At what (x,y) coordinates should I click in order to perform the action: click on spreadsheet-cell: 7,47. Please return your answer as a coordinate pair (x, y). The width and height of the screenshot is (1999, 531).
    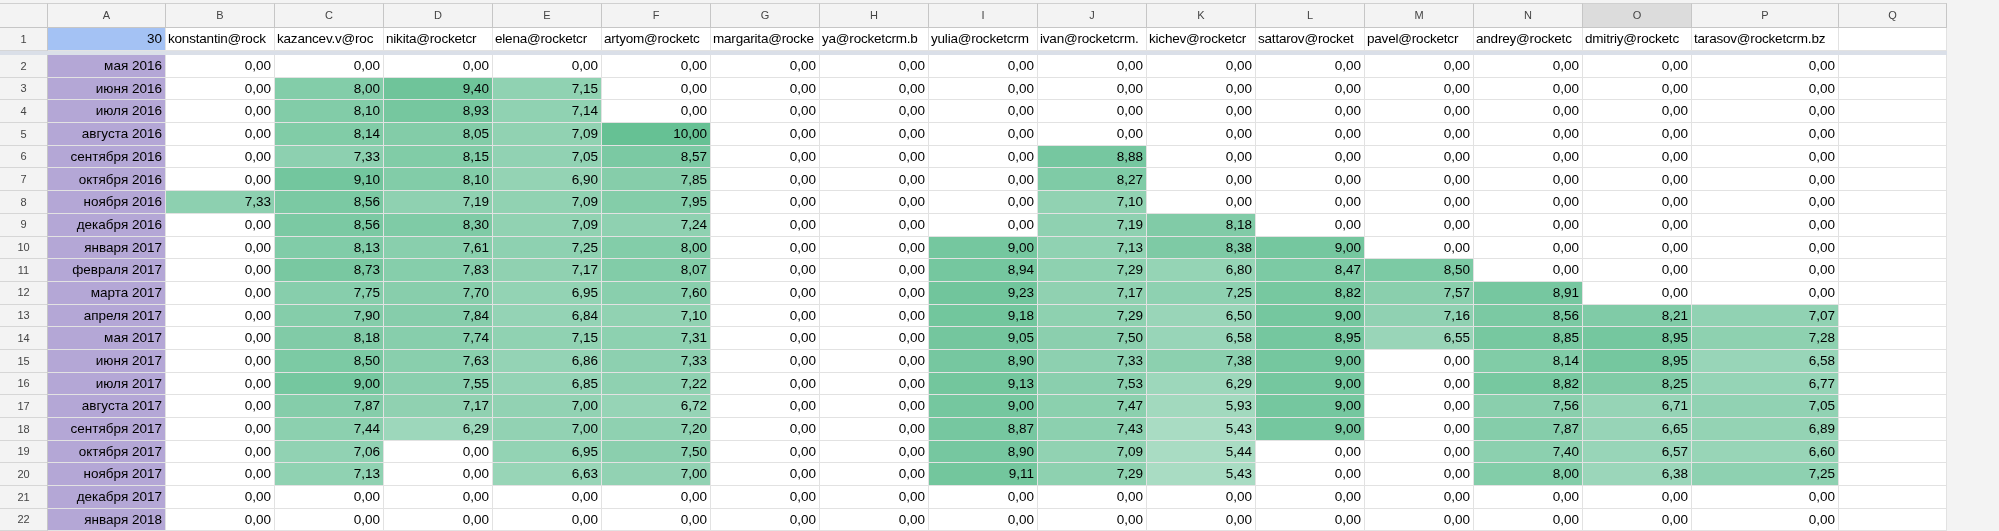
    Looking at the image, I should click on (1092, 406).